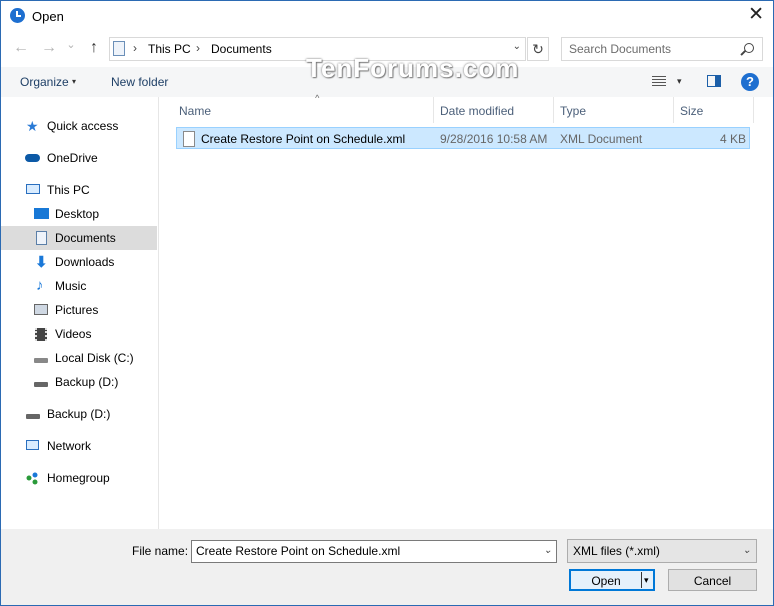 The height and width of the screenshot is (606, 774). I want to click on split-divider, so click(641, 580).